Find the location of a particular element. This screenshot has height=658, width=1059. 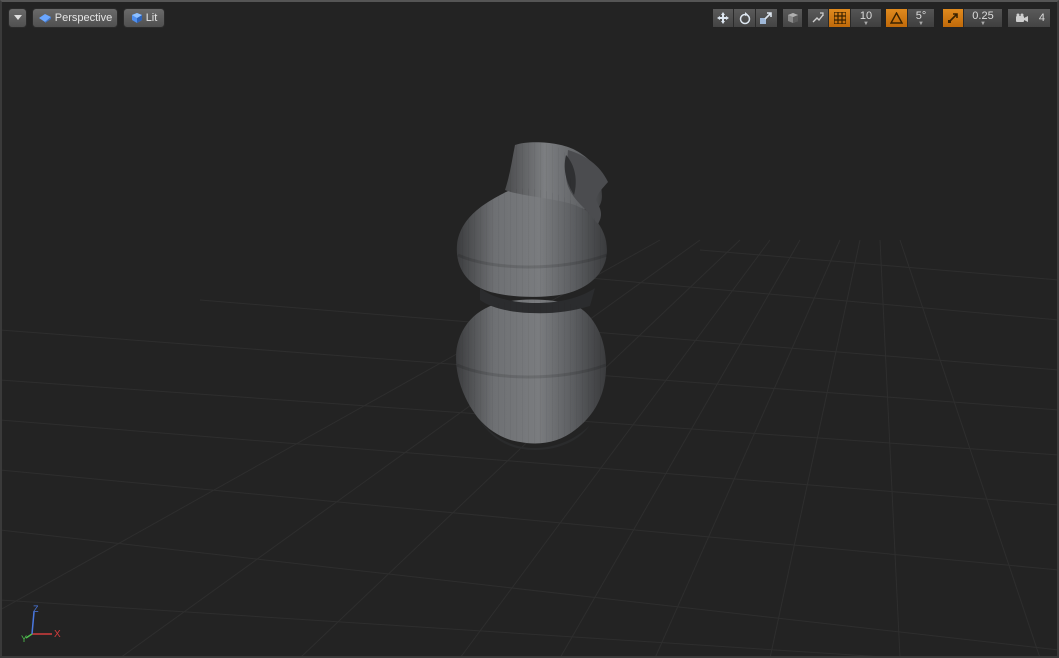

chevron-down-icon is located at coordinates (17, 17).